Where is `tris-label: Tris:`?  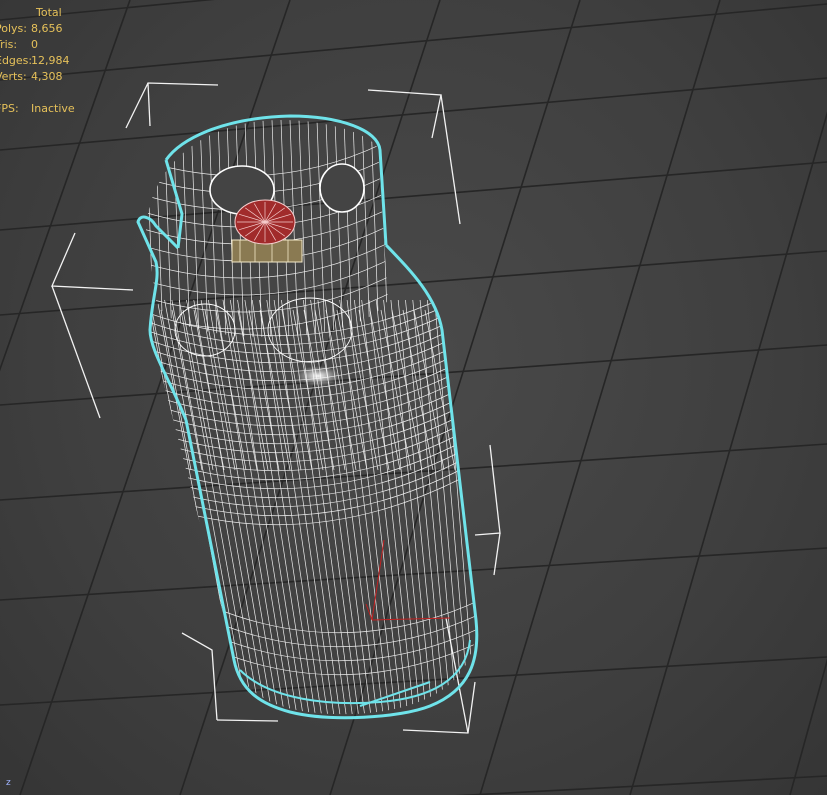 tris-label: Tris: is located at coordinates (9, 44).